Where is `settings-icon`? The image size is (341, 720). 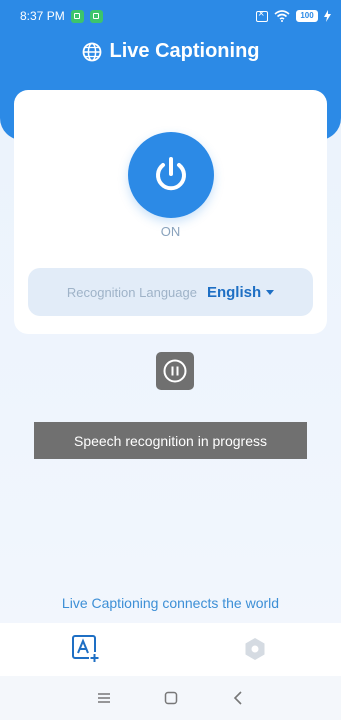 settings-icon is located at coordinates (255, 649).